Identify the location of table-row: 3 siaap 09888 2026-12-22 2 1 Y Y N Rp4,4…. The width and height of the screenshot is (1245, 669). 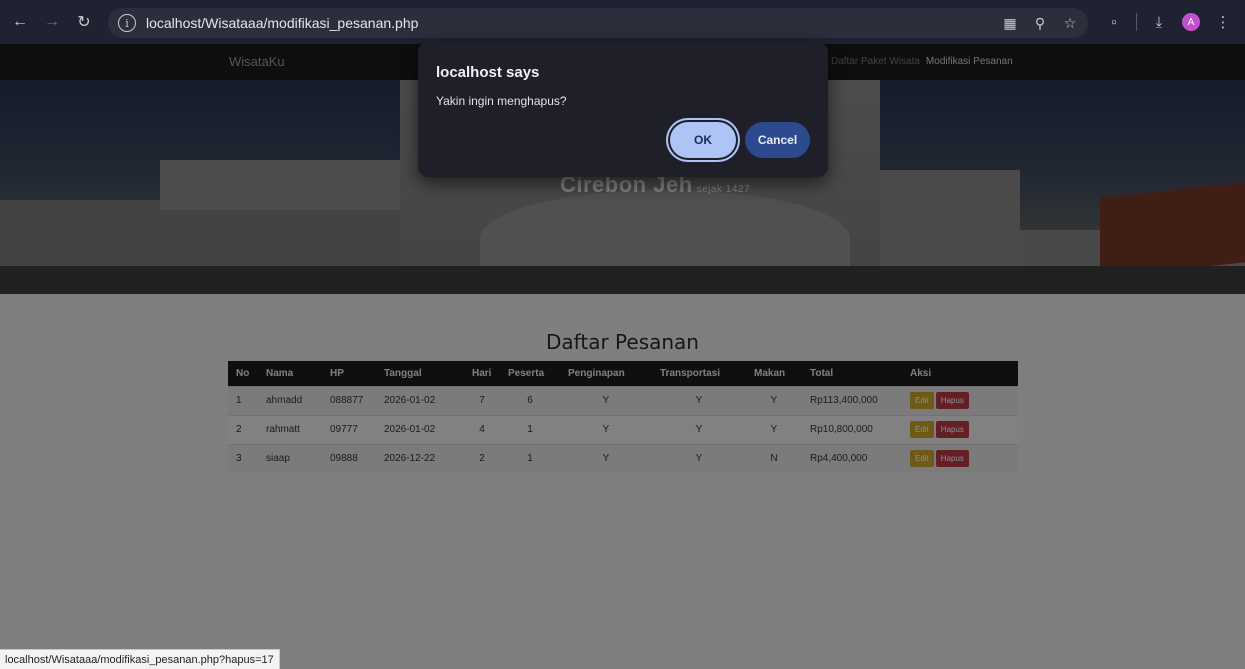
(623, 458).